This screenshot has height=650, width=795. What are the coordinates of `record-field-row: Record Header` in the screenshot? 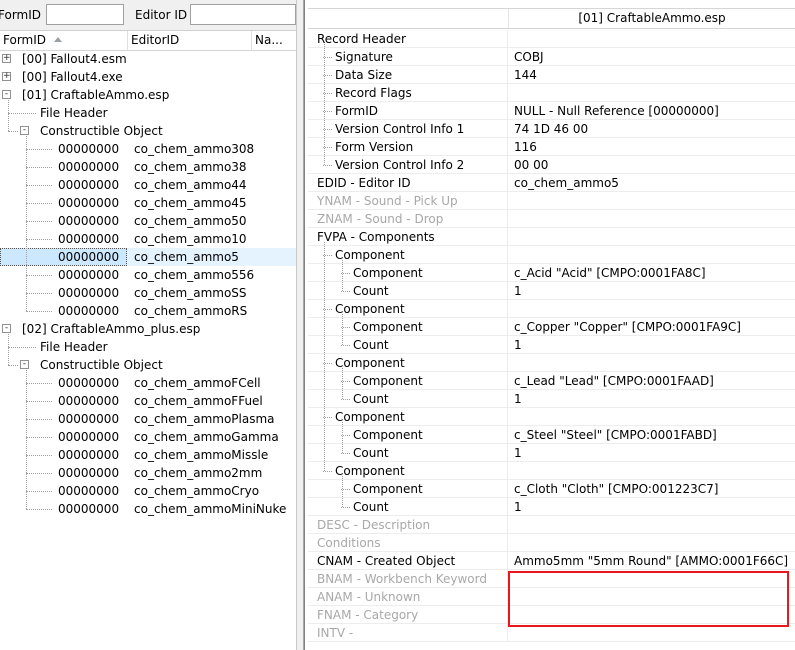 It's located at (551, 39).